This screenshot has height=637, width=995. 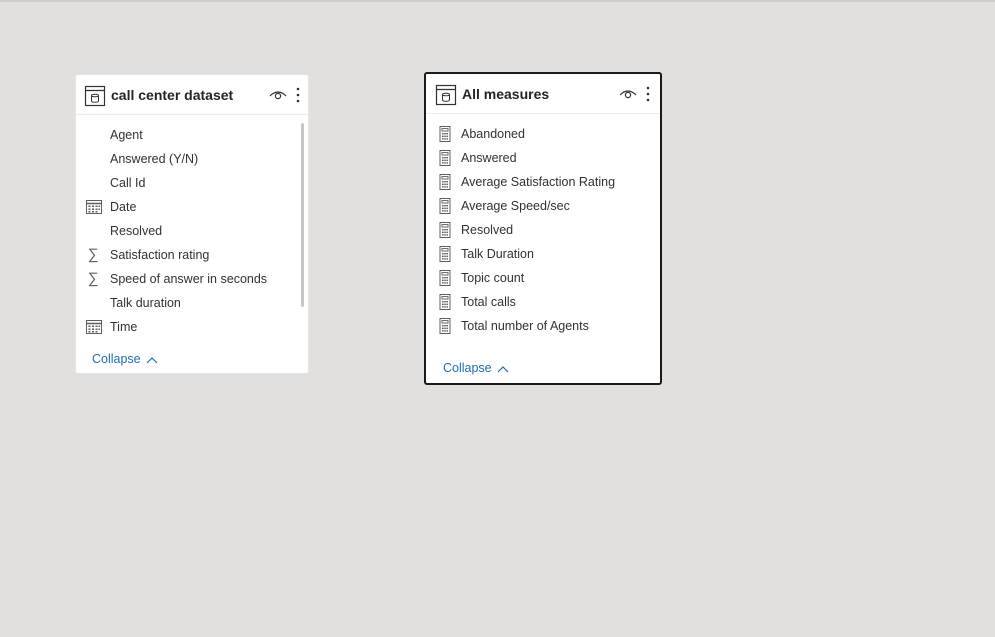 I want to click on field-label: Call Id, so click(x=128, y=183).